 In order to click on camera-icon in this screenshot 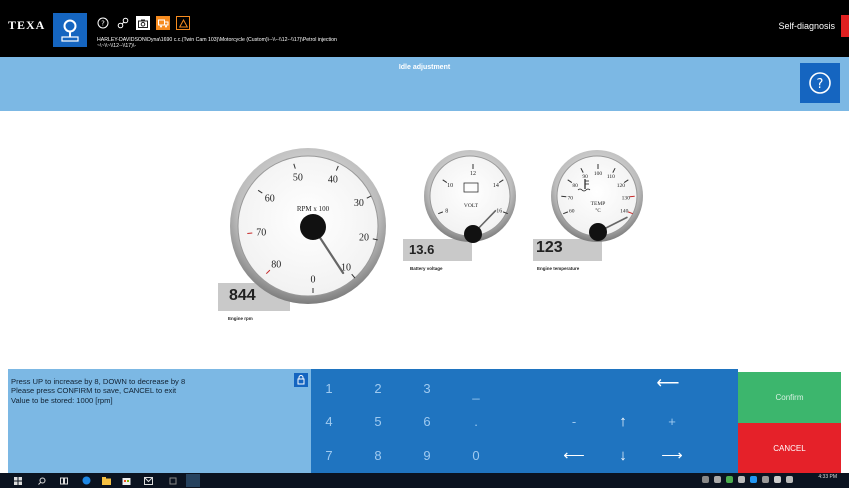, I will do `click(143, 23)`.